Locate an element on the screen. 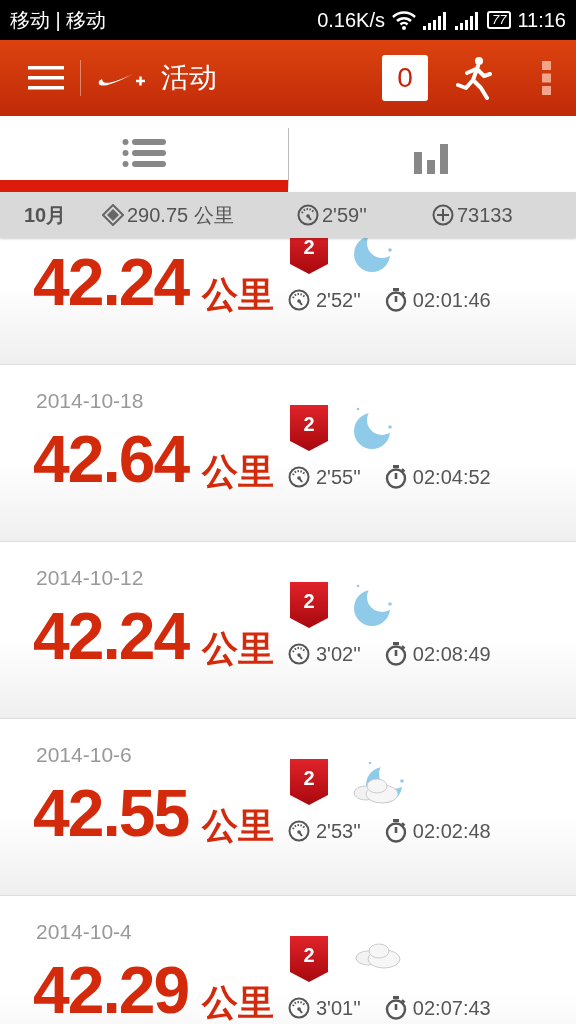 This screenshot has width=576, height=1024. count-button: 0 is located at coordinates (405, 78).